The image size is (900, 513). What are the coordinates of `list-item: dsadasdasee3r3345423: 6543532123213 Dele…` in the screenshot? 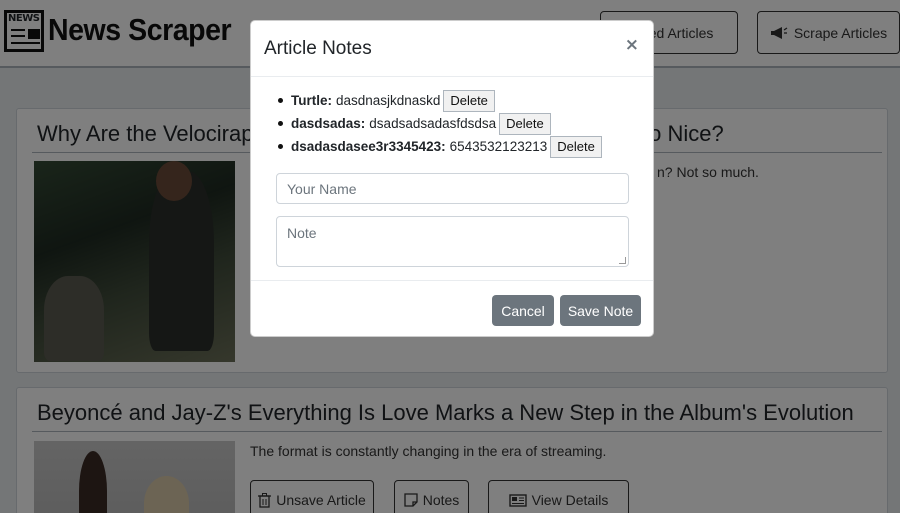 It's located at (440, 146).